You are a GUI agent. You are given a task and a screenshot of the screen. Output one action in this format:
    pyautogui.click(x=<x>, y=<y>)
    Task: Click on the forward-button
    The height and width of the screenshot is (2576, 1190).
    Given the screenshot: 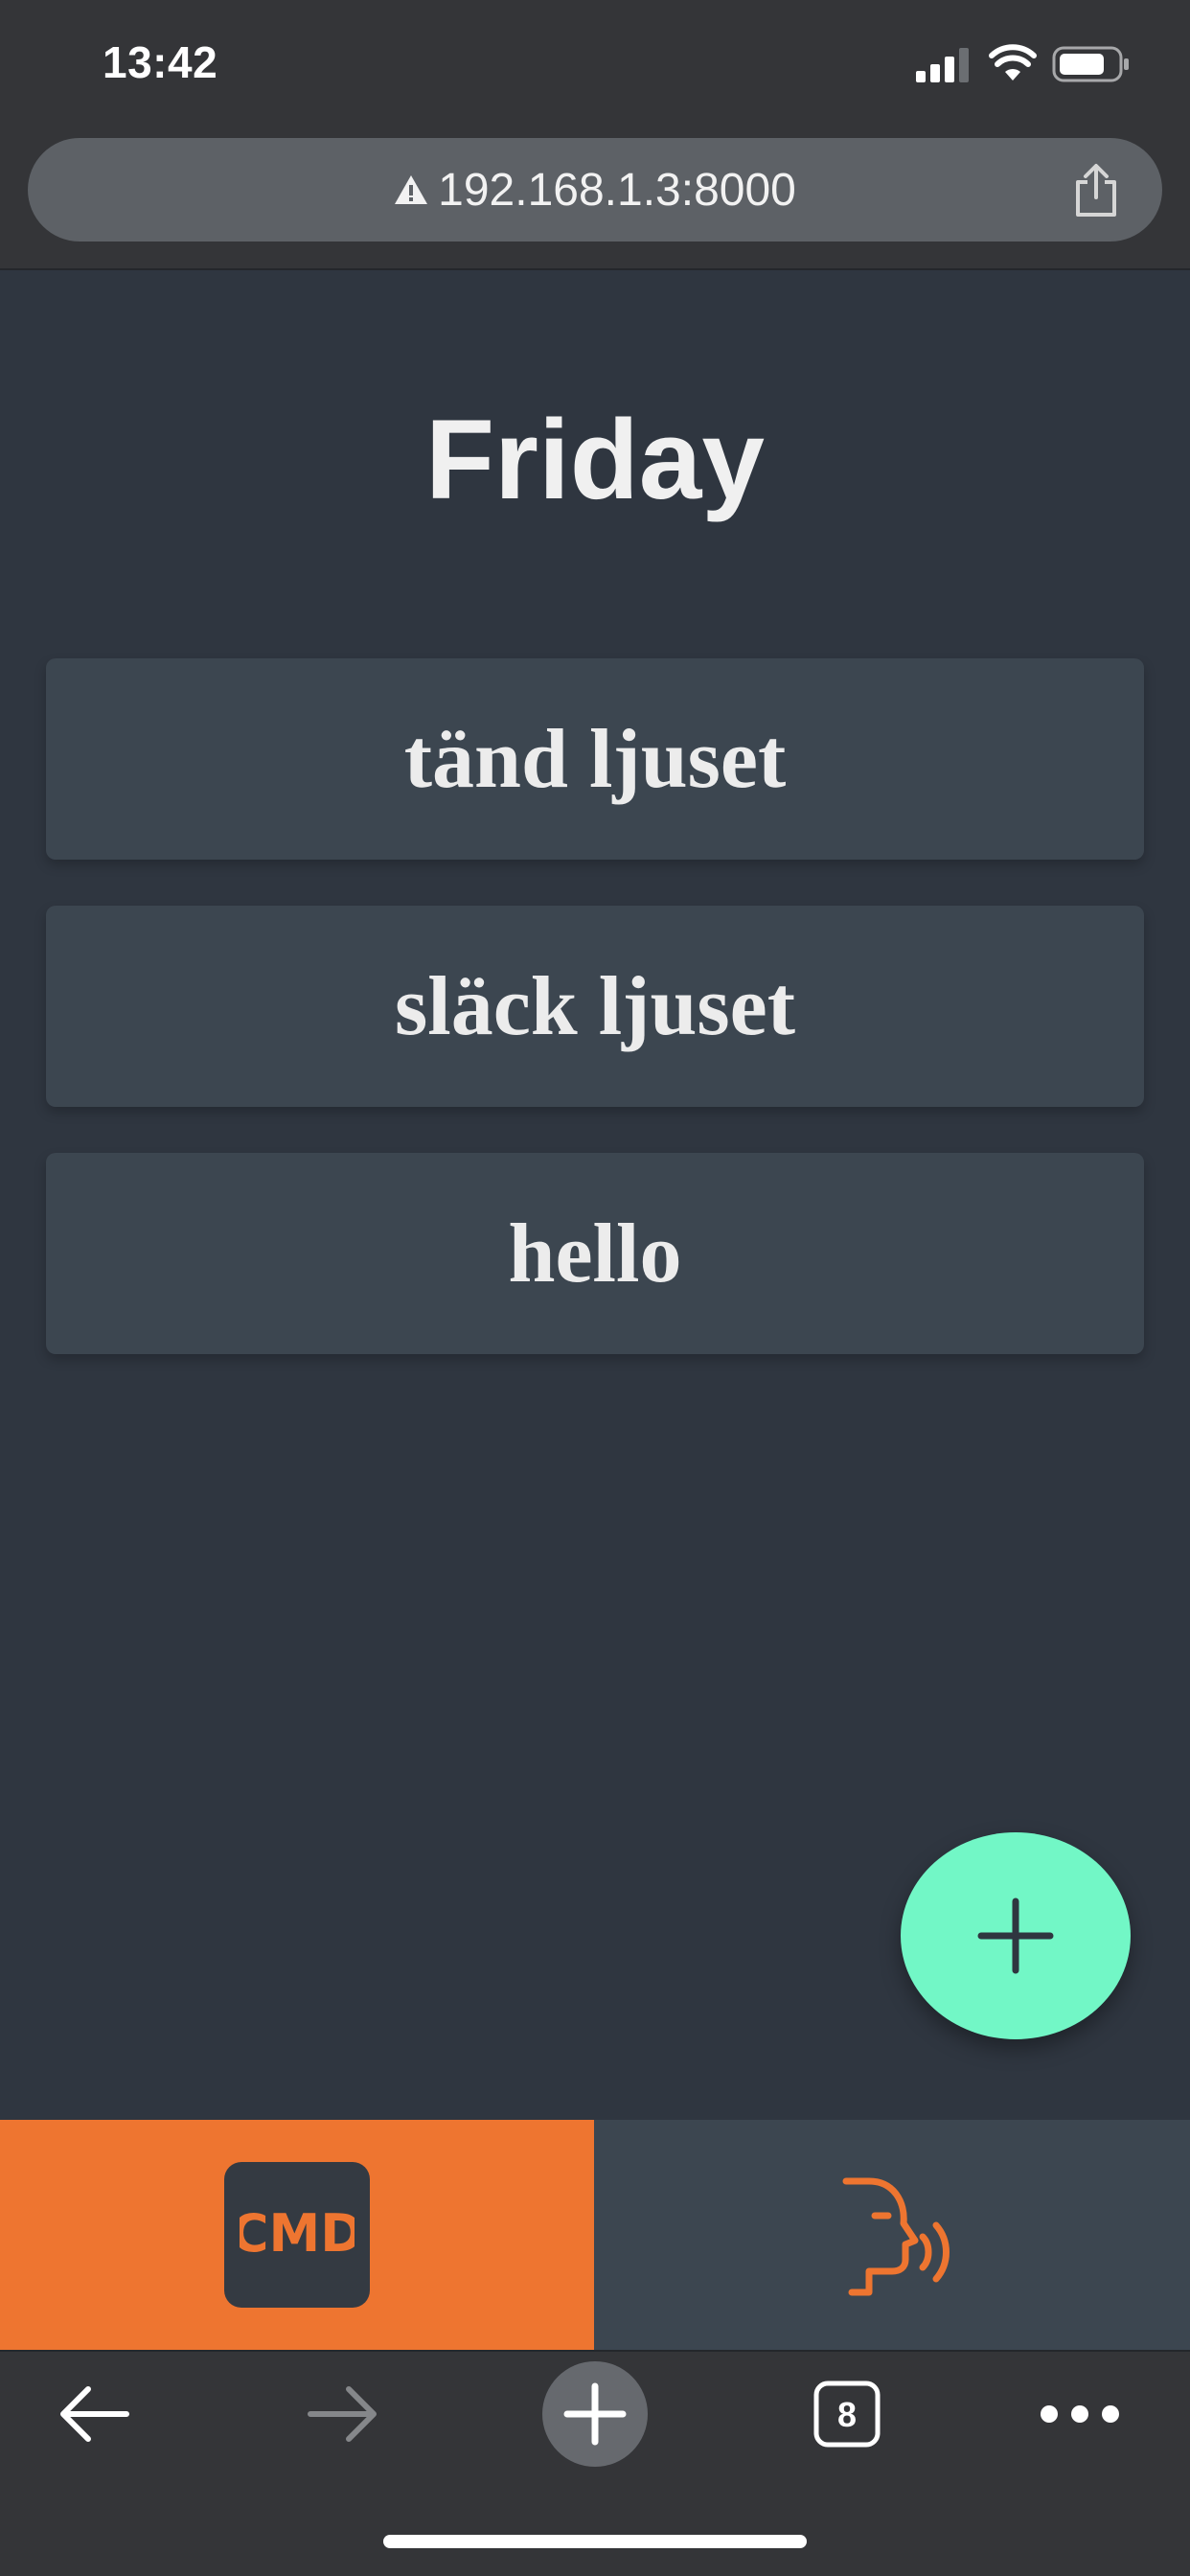 What is the action you would take?
    pyautogui.click(x=343, y=2414)
    